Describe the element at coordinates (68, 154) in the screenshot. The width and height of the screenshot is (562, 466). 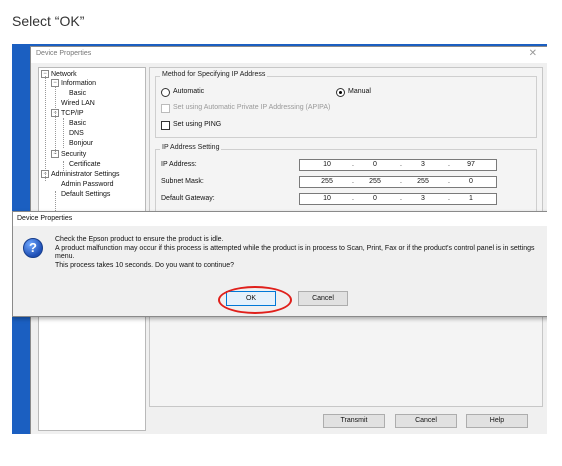
I see `tree-item-security: − Security` at that location.